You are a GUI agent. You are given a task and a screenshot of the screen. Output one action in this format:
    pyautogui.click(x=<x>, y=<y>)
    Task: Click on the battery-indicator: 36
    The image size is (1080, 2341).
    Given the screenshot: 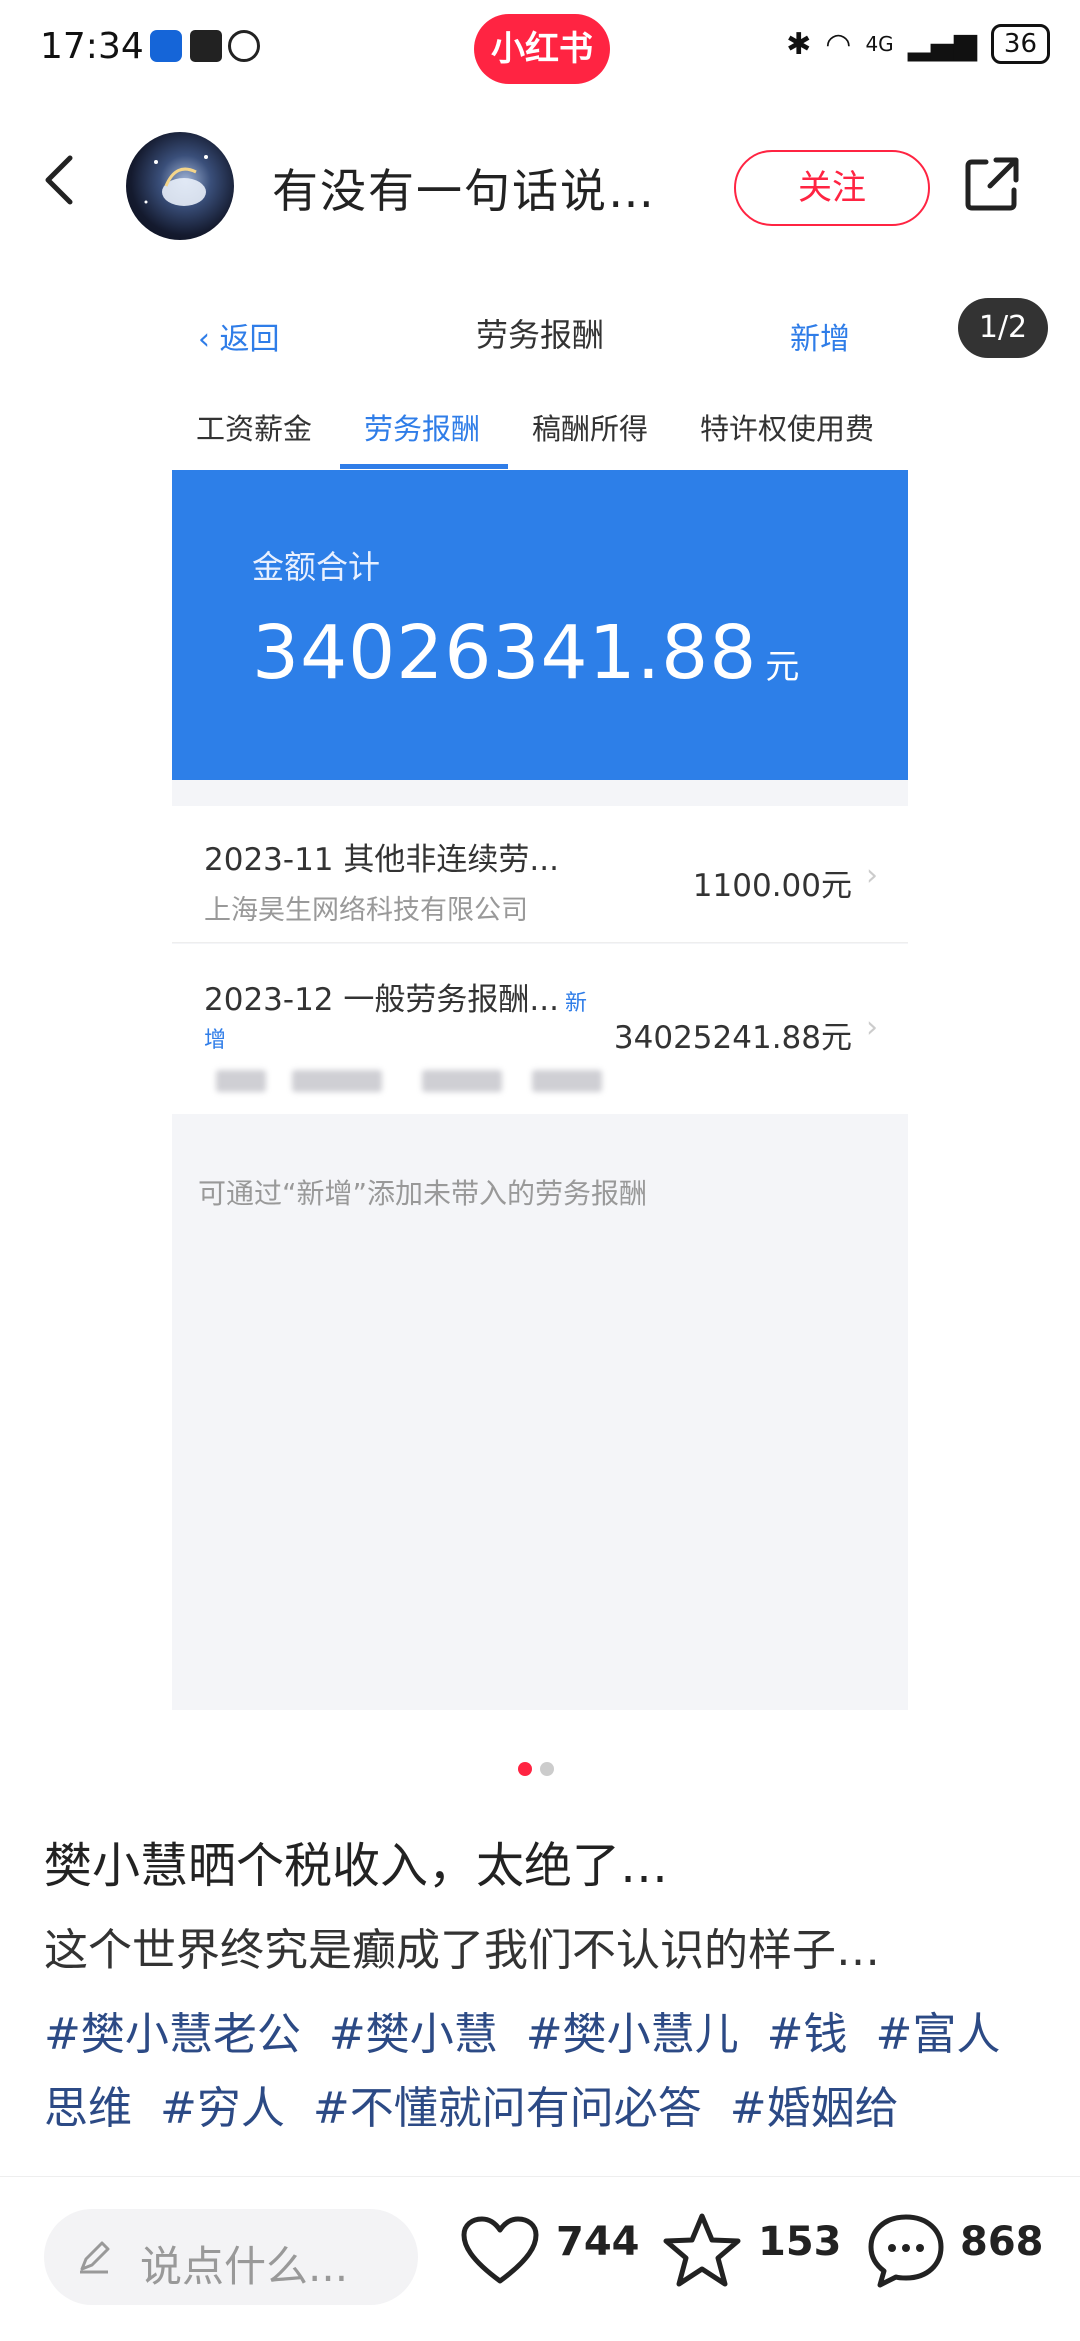 What is the action you would take?
    pyautogui.click(x=1020, y=44)
    